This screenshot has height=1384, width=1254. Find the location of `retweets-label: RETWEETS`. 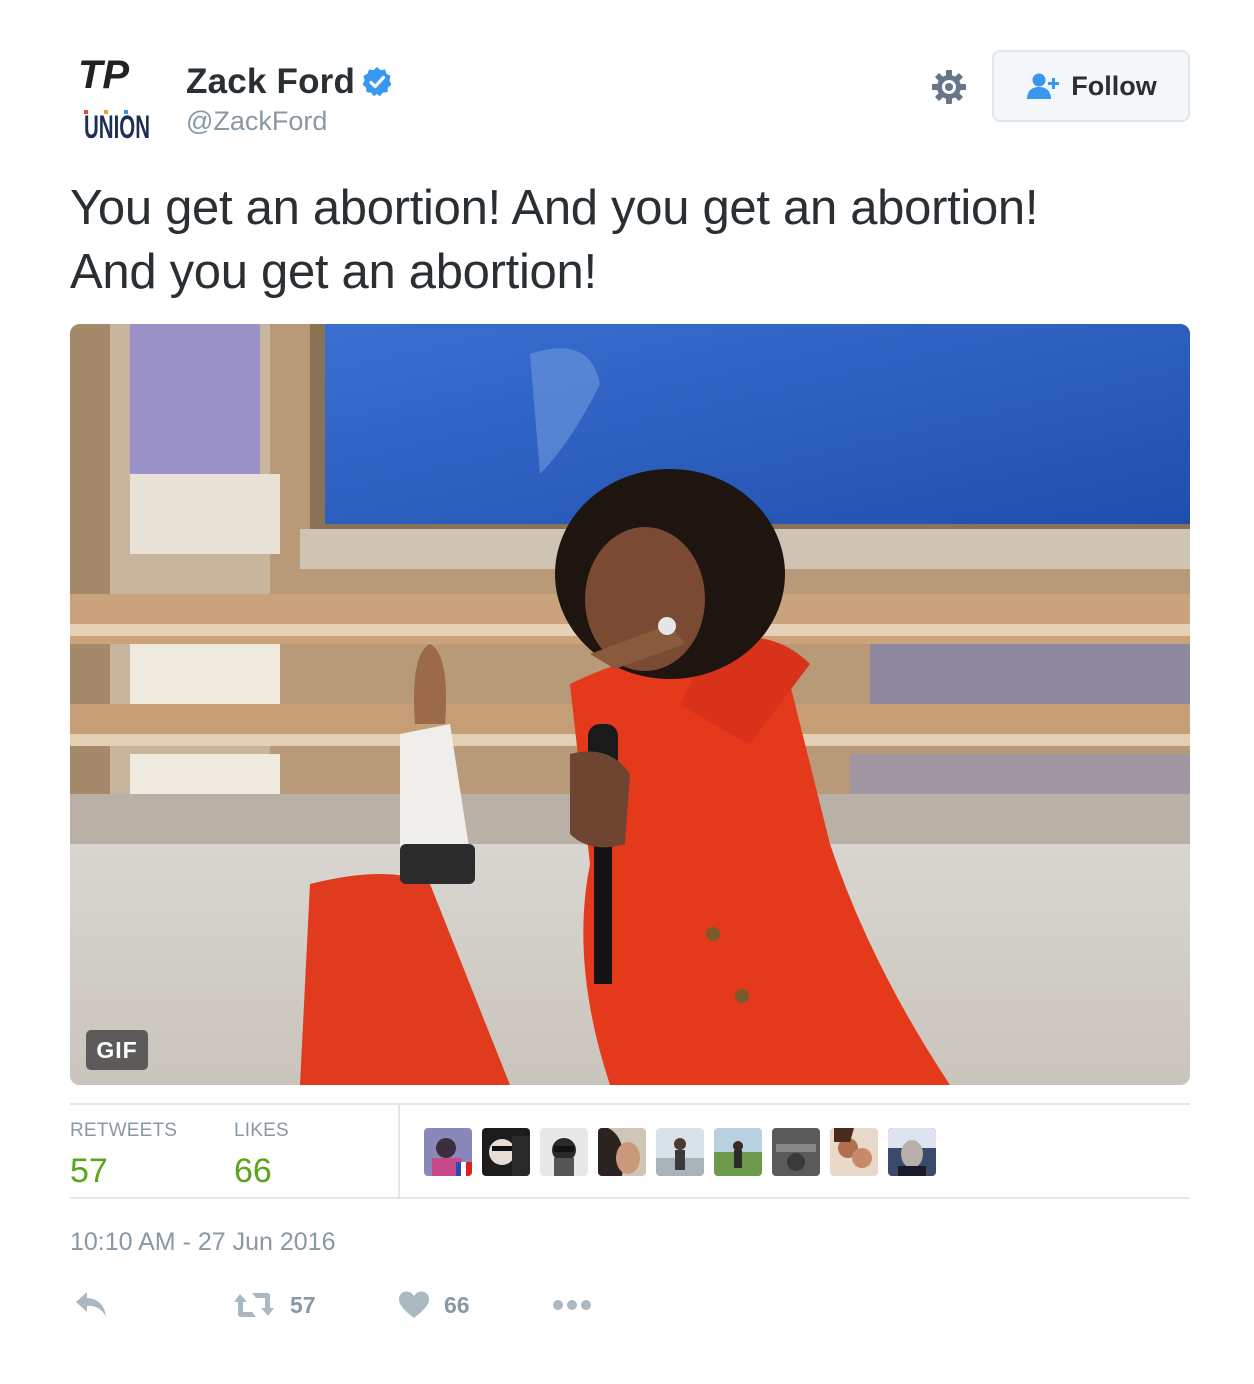

retweets-label: RETWEETS is located at coordinates (124, 1130).